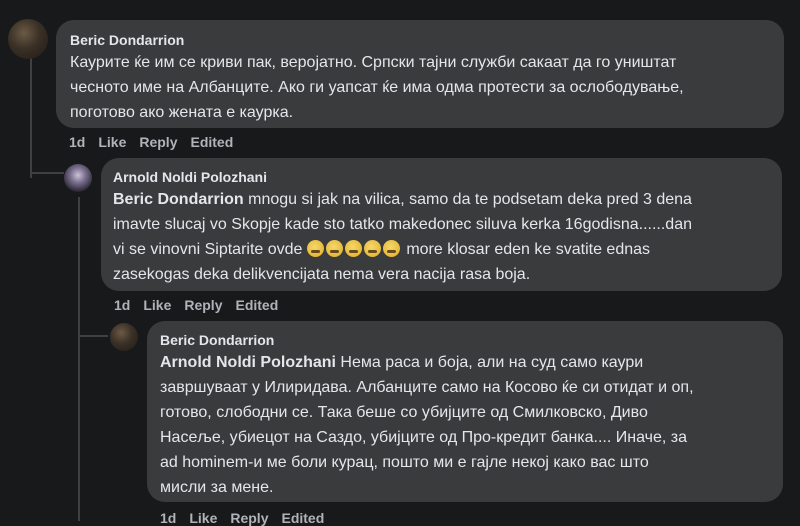 The width and height of the screenshot is (800, 526). What do you see at coordinates (248, 362) in the screenshot?
I see `mention-link: Arnold Noldi Polozhani` at bounding box center [248, 362].